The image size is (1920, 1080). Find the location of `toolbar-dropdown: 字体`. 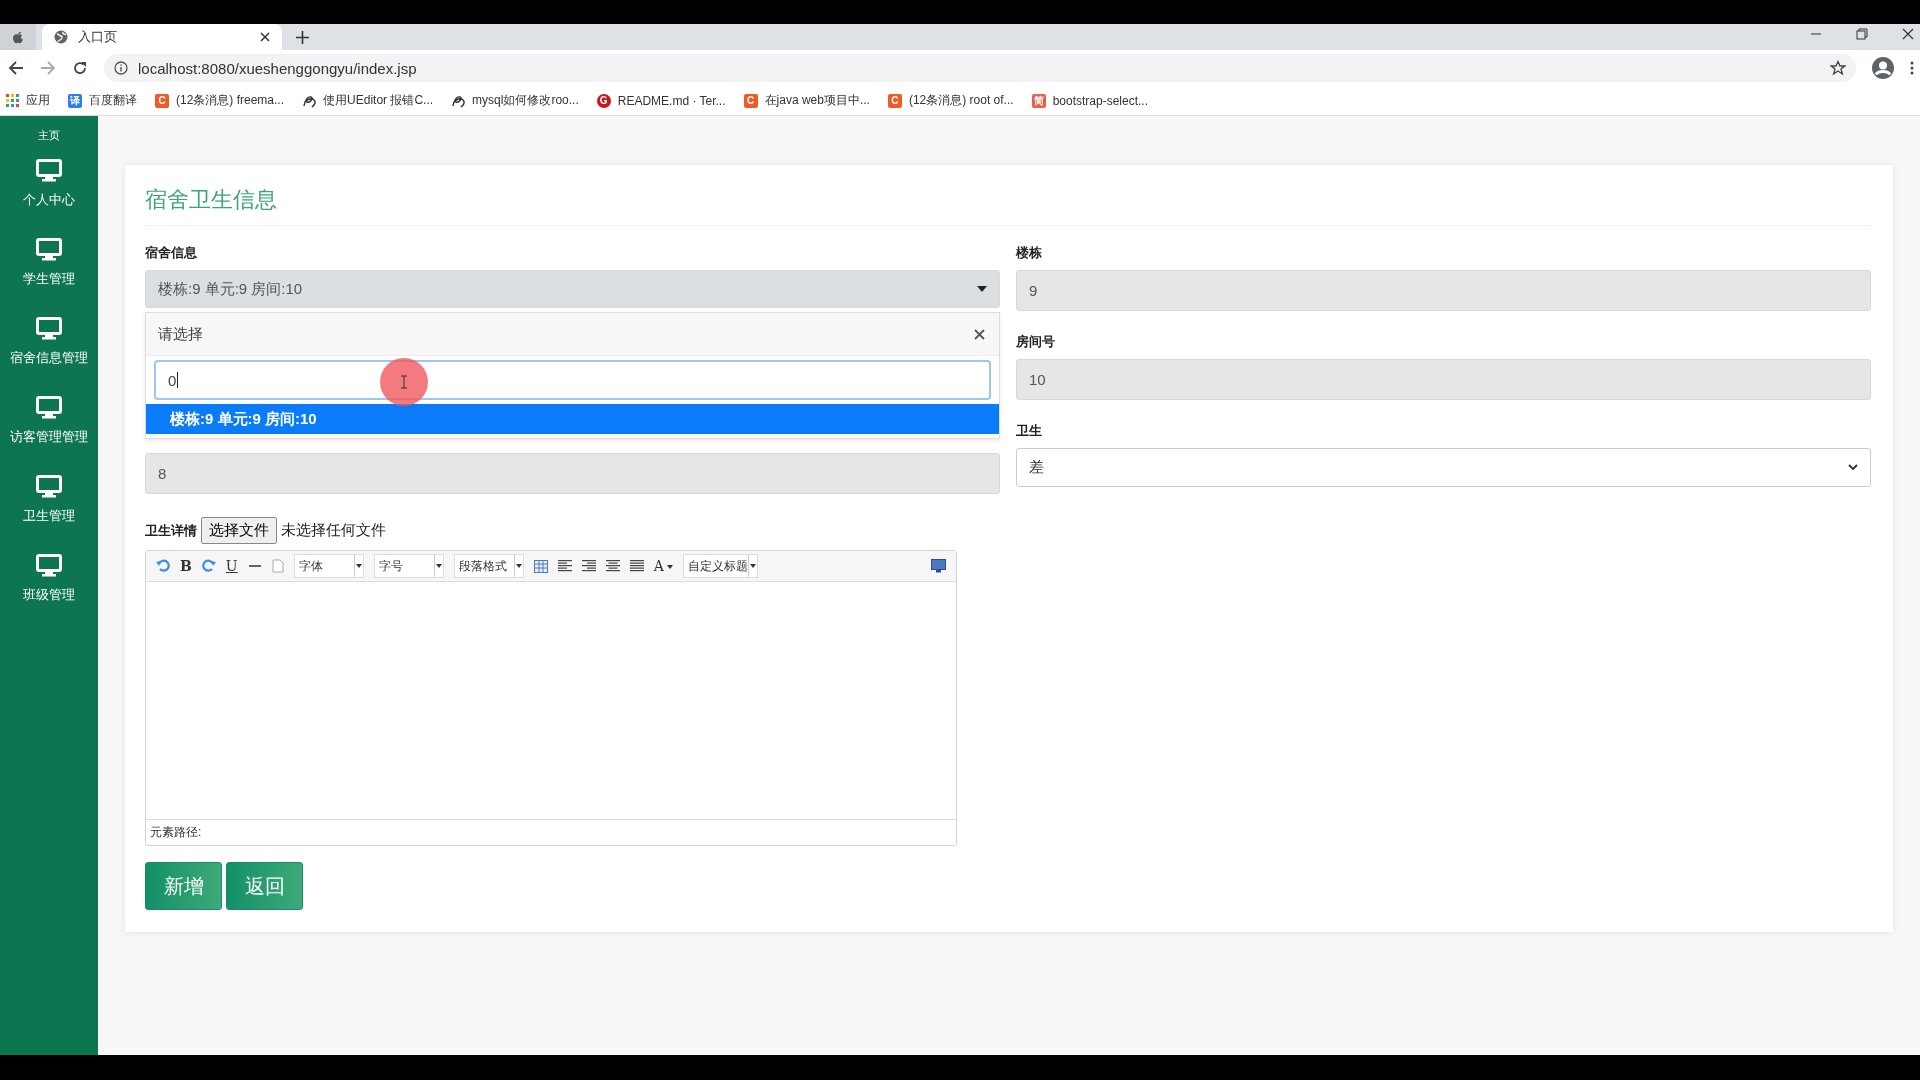

toolbar-dropdown: 字体 is located at coordinates (328, 566).